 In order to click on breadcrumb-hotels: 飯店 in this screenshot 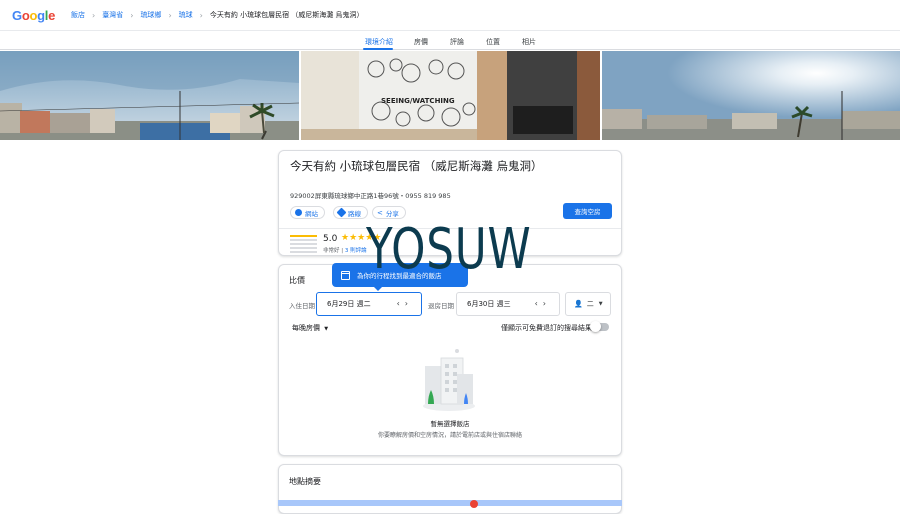, I will do `click(78, 15)`.